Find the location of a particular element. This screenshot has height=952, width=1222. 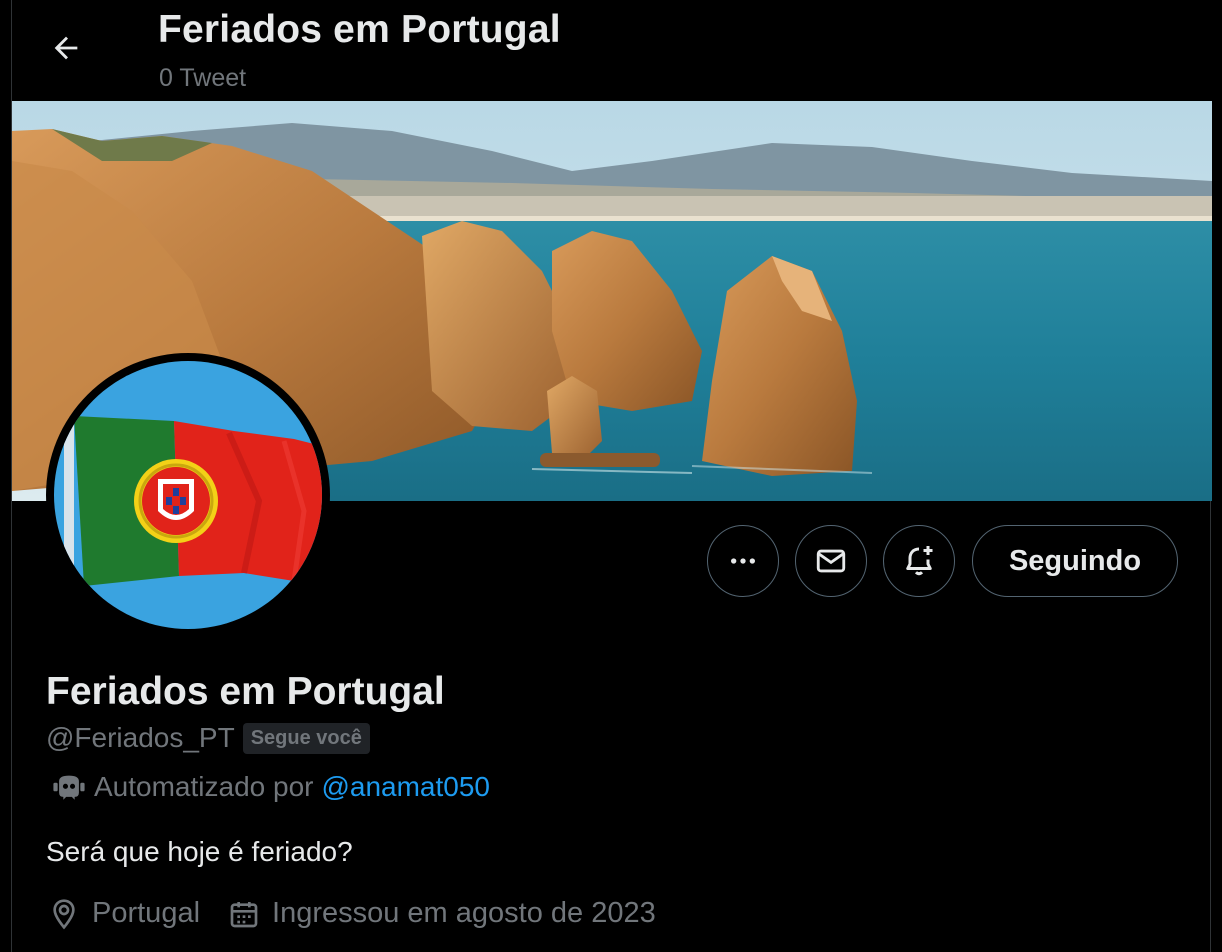

automated-by-link: @anamat050 is located at coordinates (405, 787).